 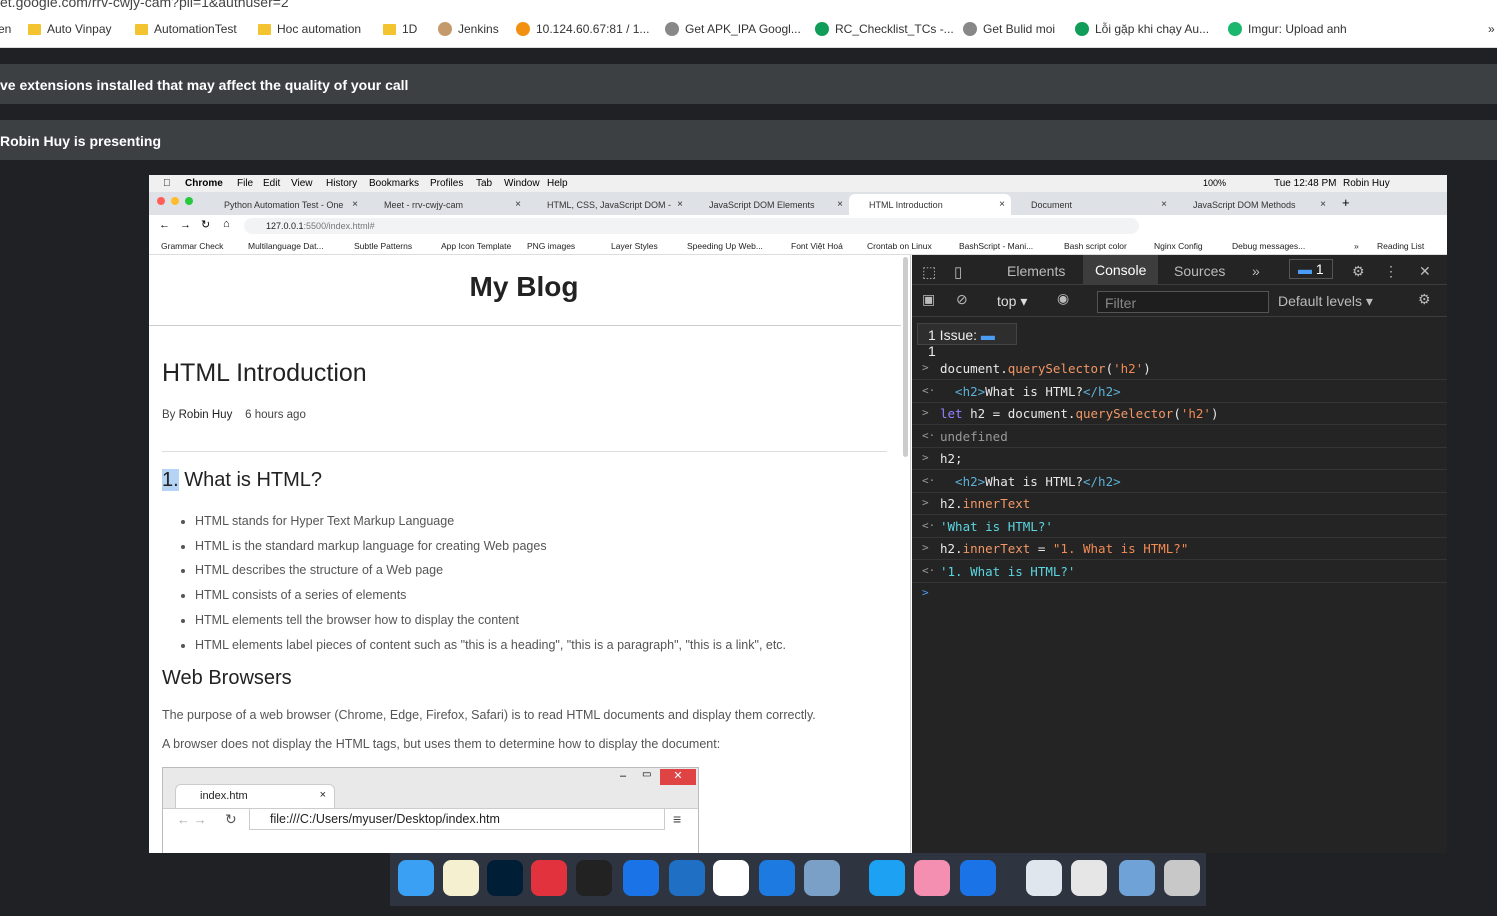 What do you see at coordinates (1252, 204) in the screenshot?
I see `browser-tab: JavaScript DOM Methods ×` at bounding box center [1252, 204].